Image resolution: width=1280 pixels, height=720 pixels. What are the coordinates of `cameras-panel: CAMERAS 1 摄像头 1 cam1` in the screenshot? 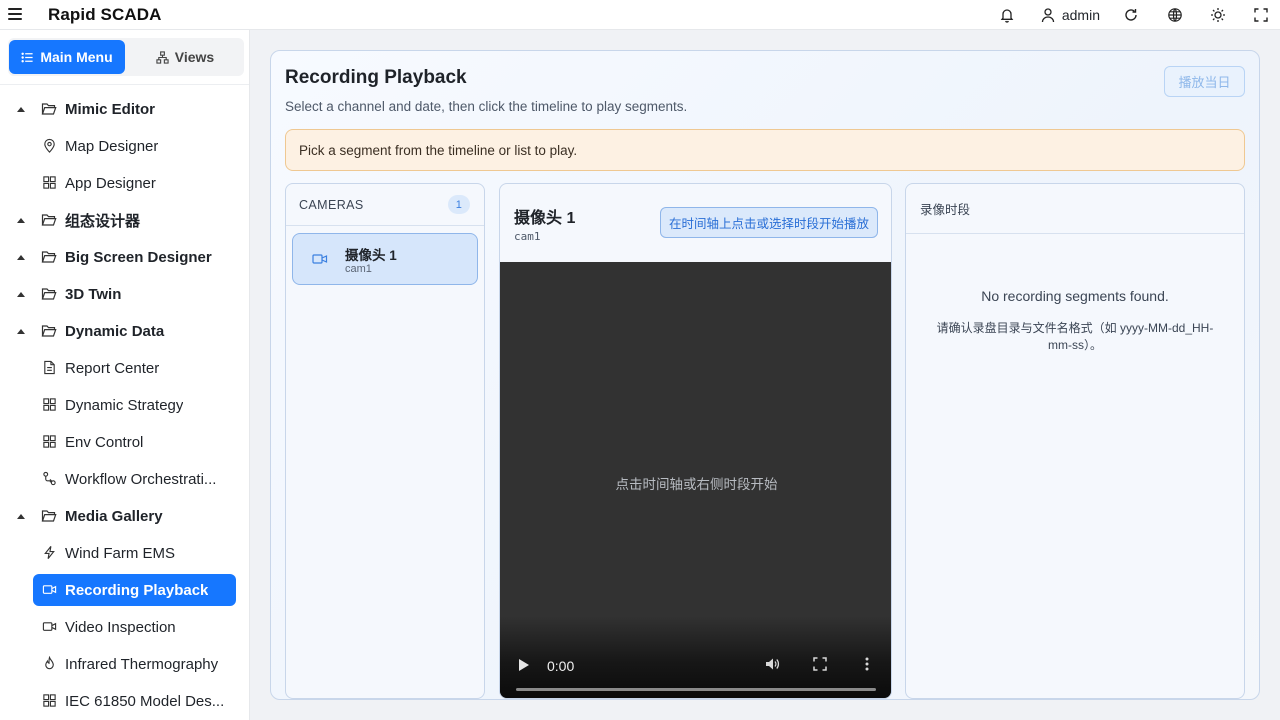 It's located at (385, 441).